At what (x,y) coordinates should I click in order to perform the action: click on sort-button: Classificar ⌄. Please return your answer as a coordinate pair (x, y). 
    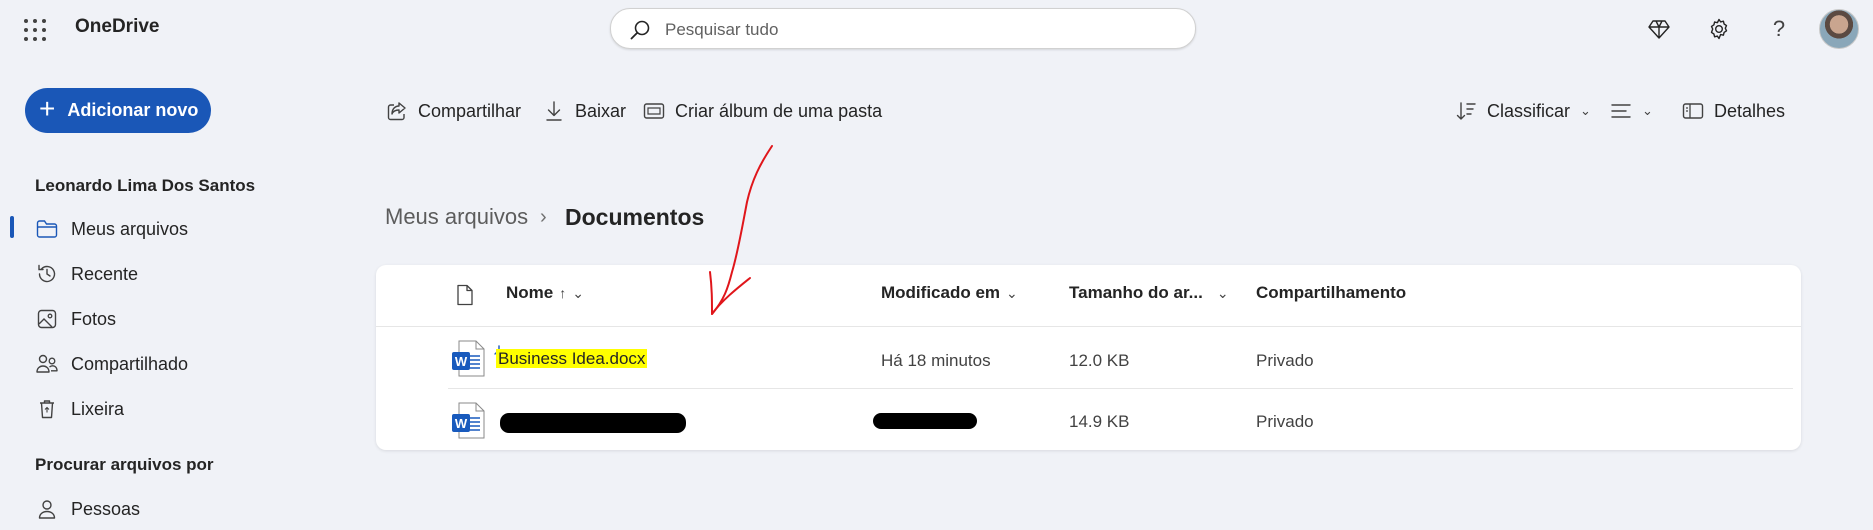
    Looking at the image, I should click on (1523, 111).